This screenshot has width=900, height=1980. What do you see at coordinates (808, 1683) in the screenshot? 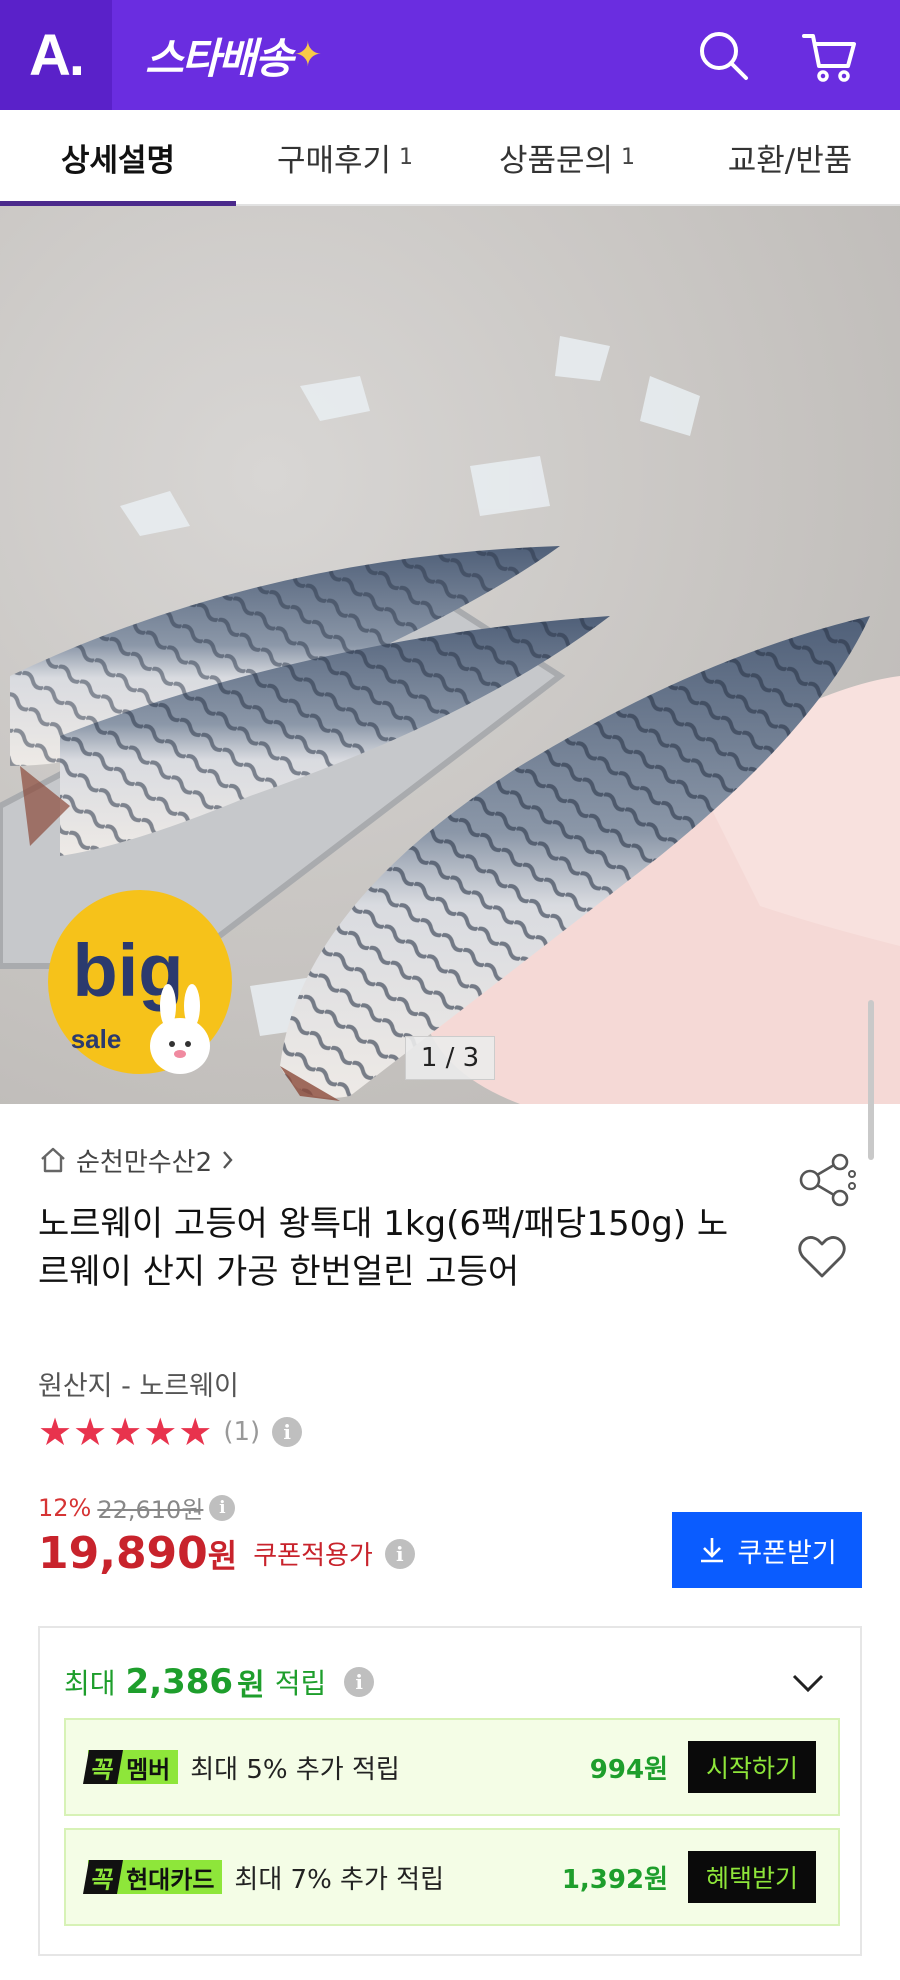
I see `chevron-down-icon` at bounding box center [808, 1683].